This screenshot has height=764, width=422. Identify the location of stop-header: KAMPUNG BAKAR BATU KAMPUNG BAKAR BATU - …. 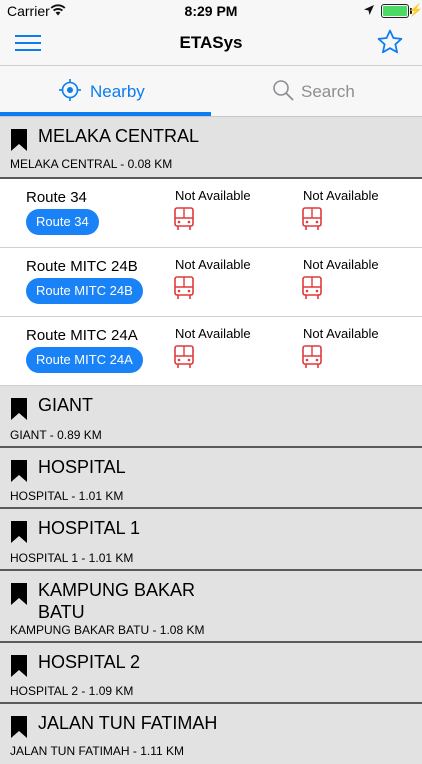
(211, 607).